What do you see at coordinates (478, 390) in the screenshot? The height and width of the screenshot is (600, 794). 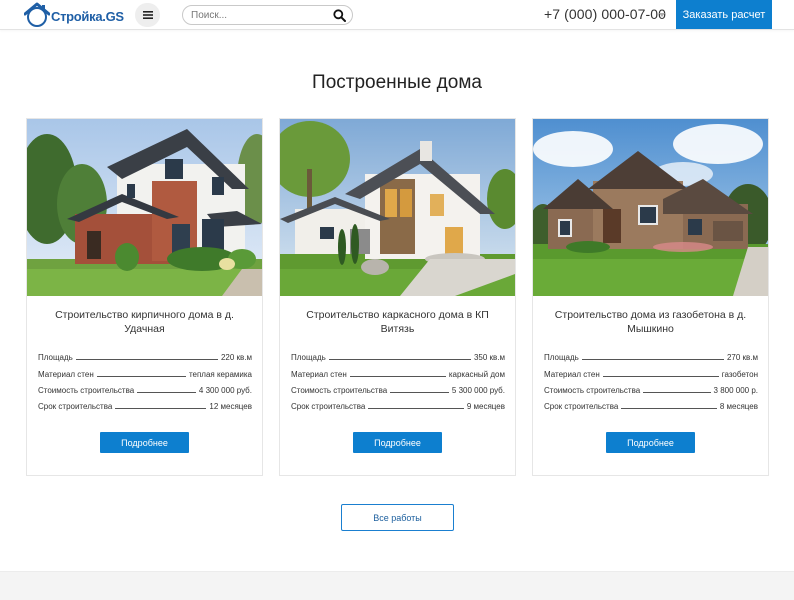 I see `spec-value: 5 300 000 руб.` at bounding box center [478, 390].